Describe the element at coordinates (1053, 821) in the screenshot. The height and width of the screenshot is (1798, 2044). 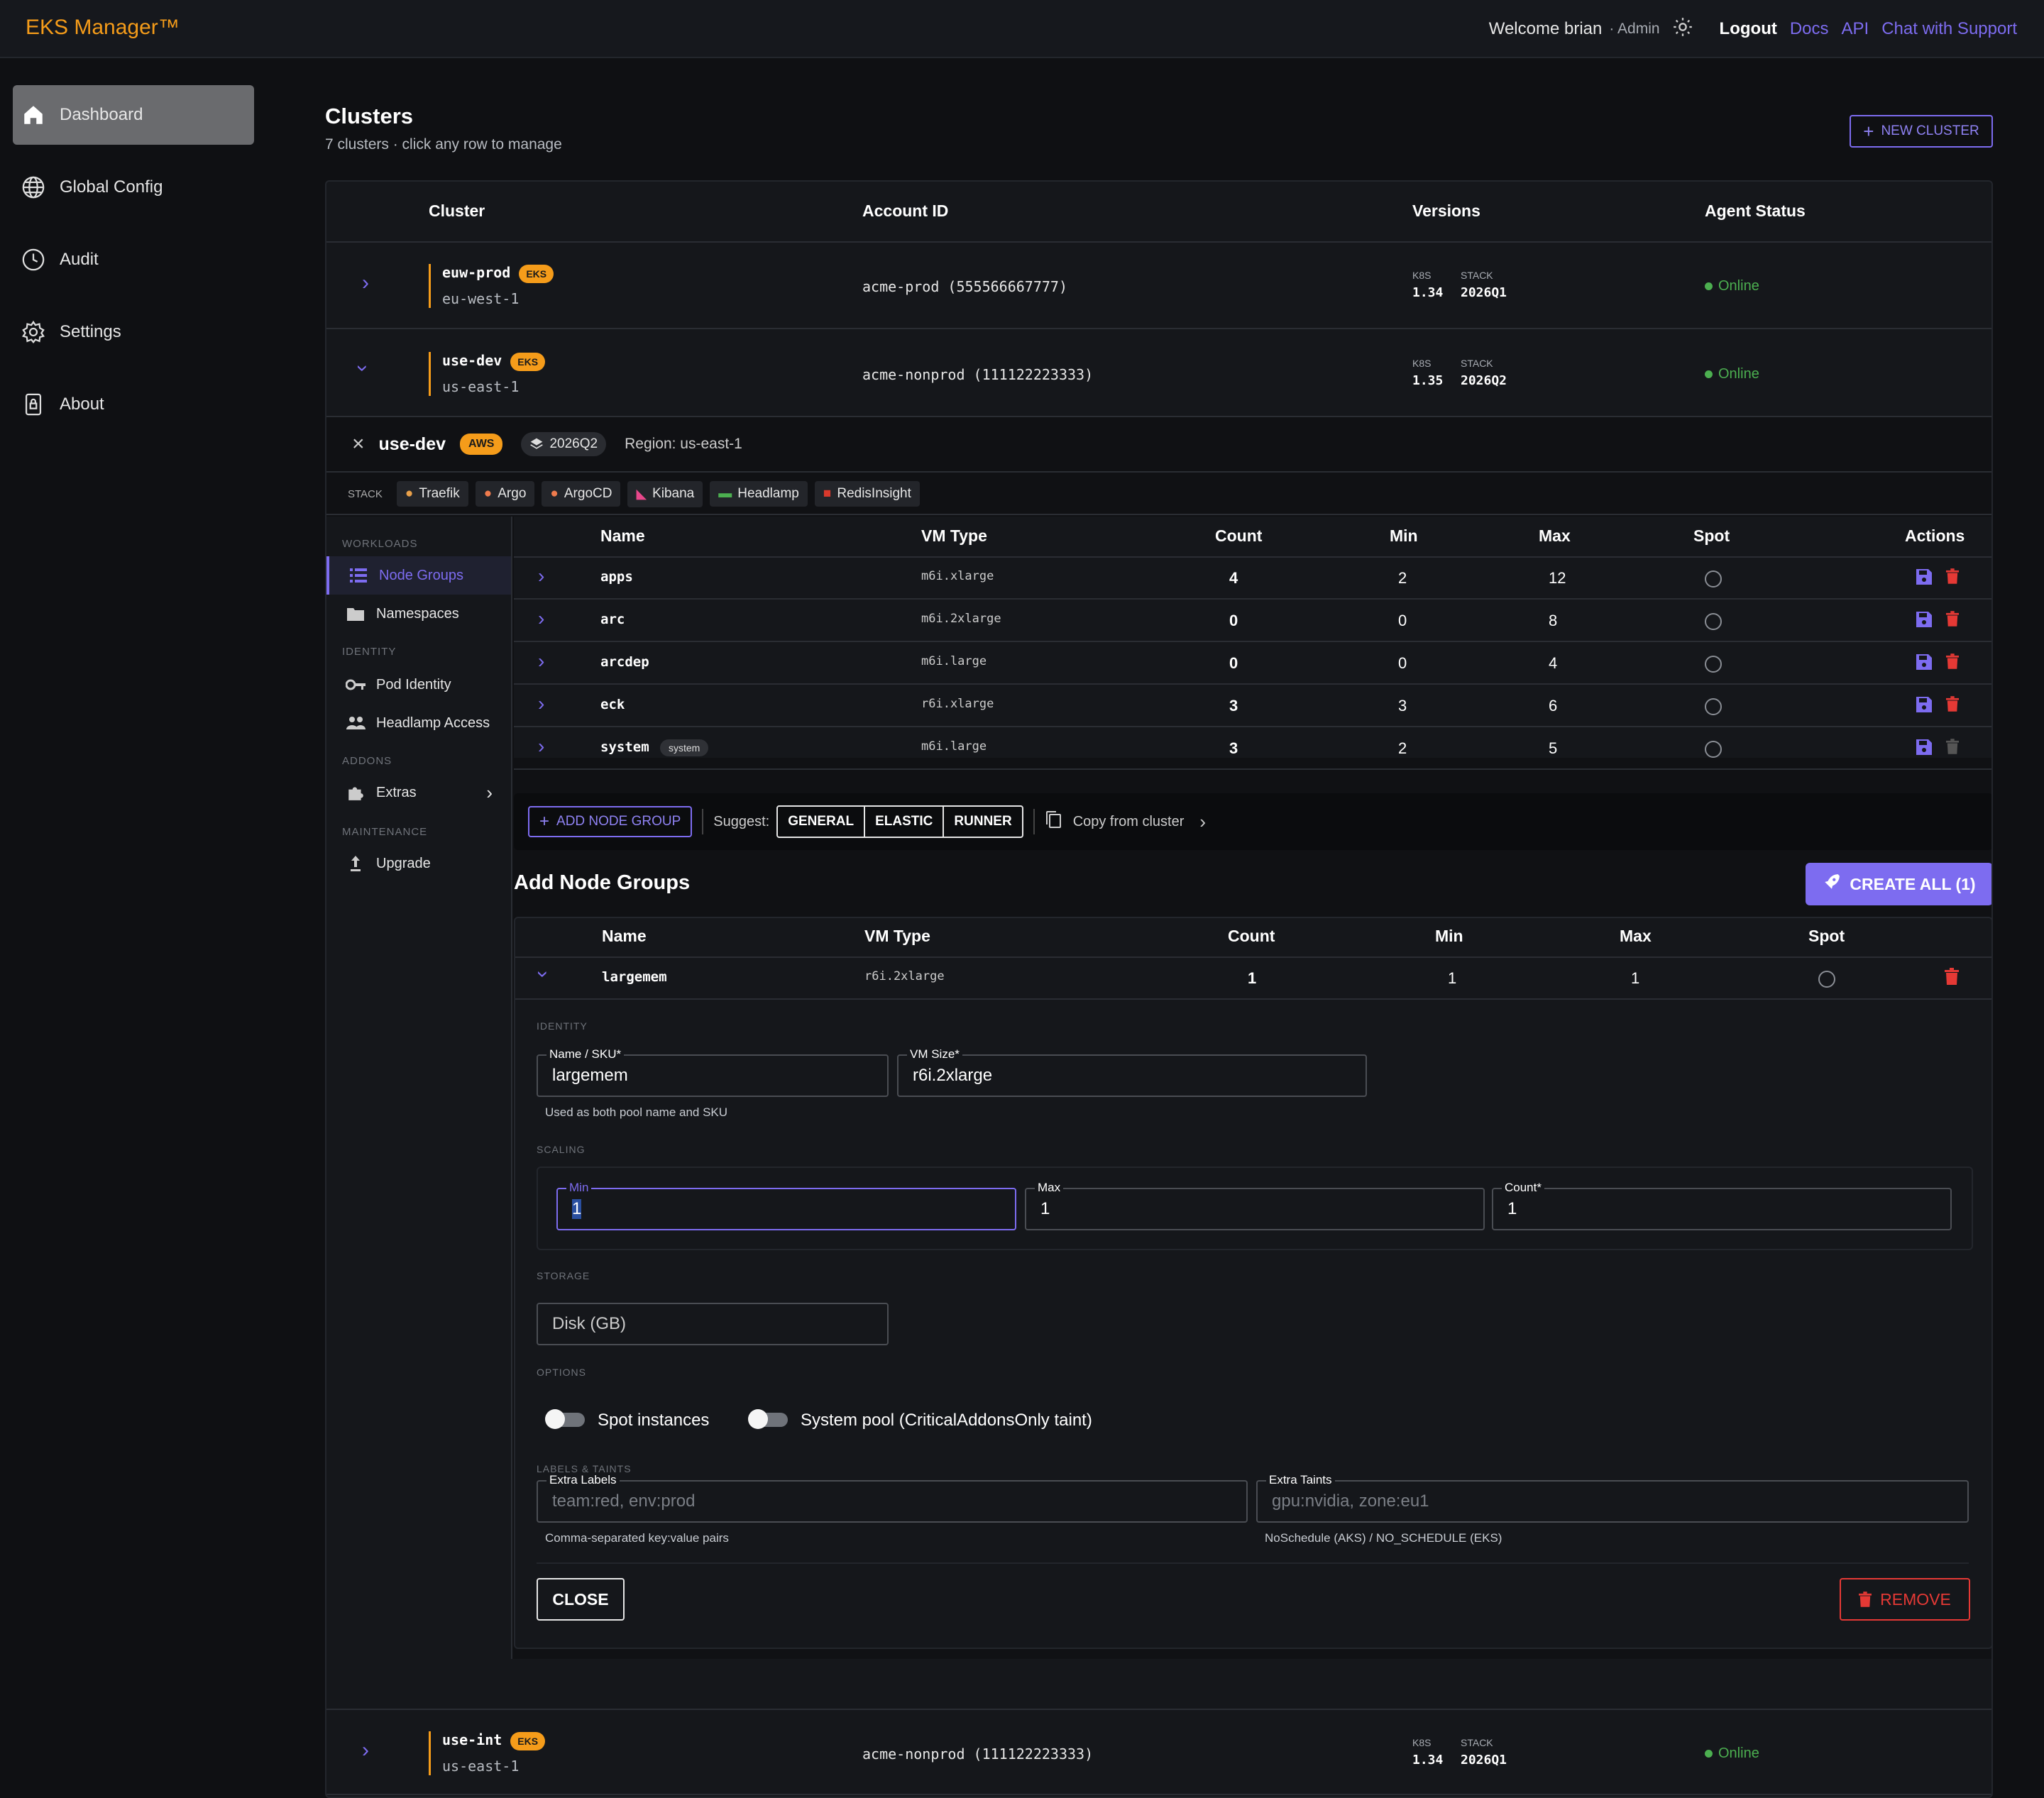
I see `copy-icon` at that location.